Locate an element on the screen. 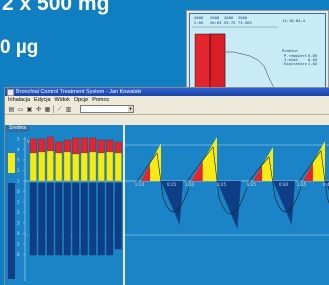 Image resolution: width=329 pixels, height=285 pixels. inset-sub-2: 20:63 is located at coordinates (215, 22).